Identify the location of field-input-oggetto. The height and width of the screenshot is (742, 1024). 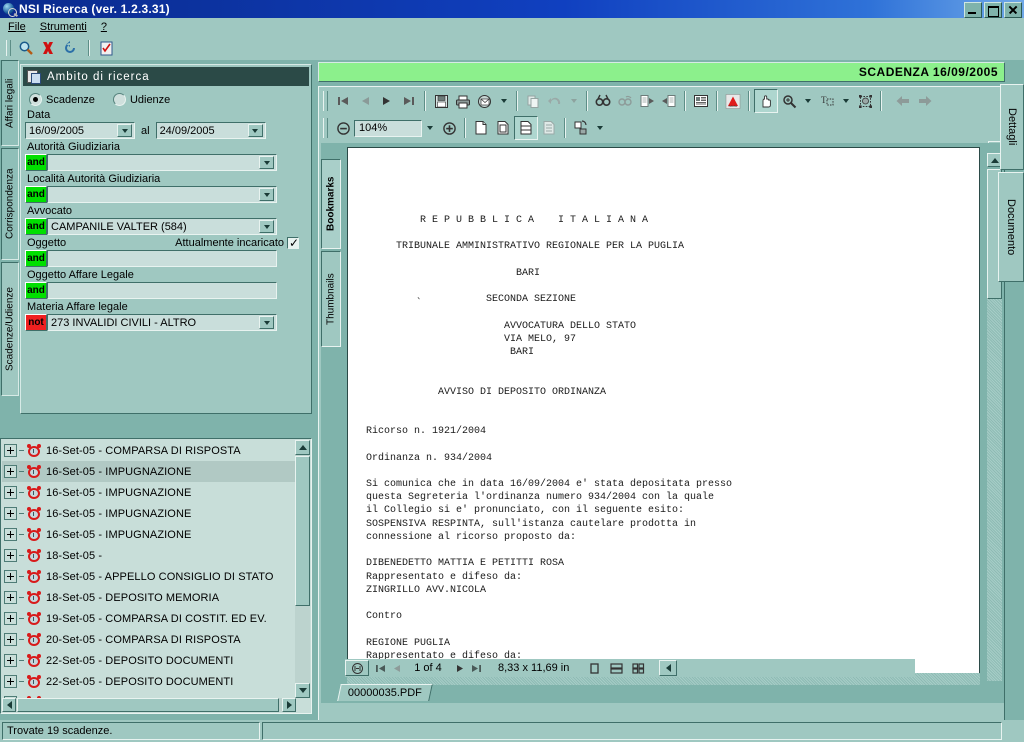
(162, 258).